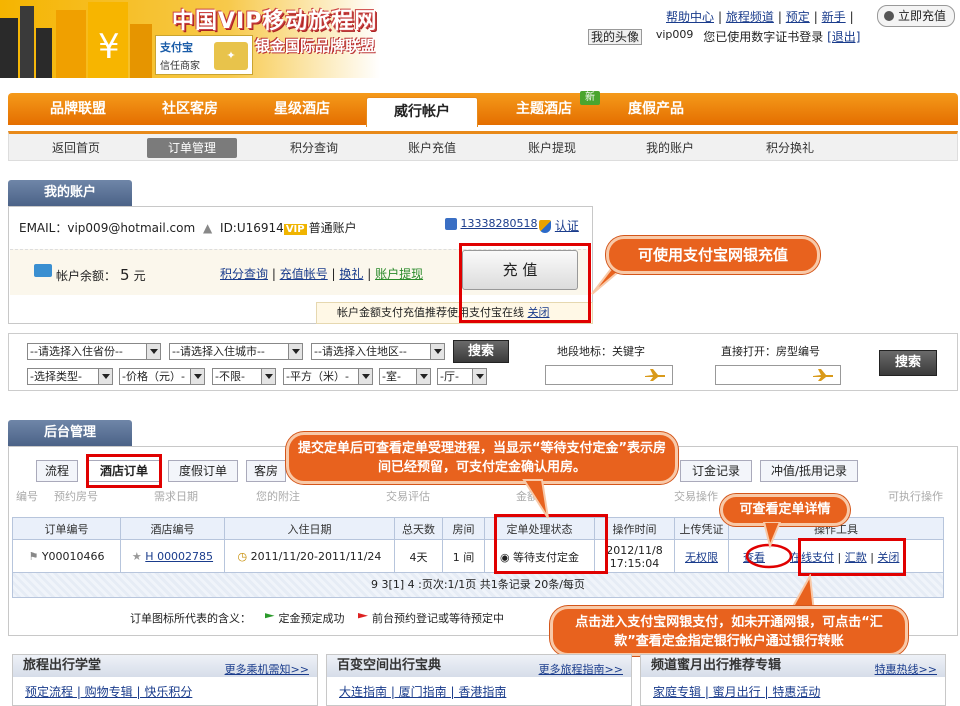 Image resolution: width=960 pixels, height=706 pixels. I want to click on panel-links: 大连指南 | 厦门指南 | 香港指南, so click(422, 691).